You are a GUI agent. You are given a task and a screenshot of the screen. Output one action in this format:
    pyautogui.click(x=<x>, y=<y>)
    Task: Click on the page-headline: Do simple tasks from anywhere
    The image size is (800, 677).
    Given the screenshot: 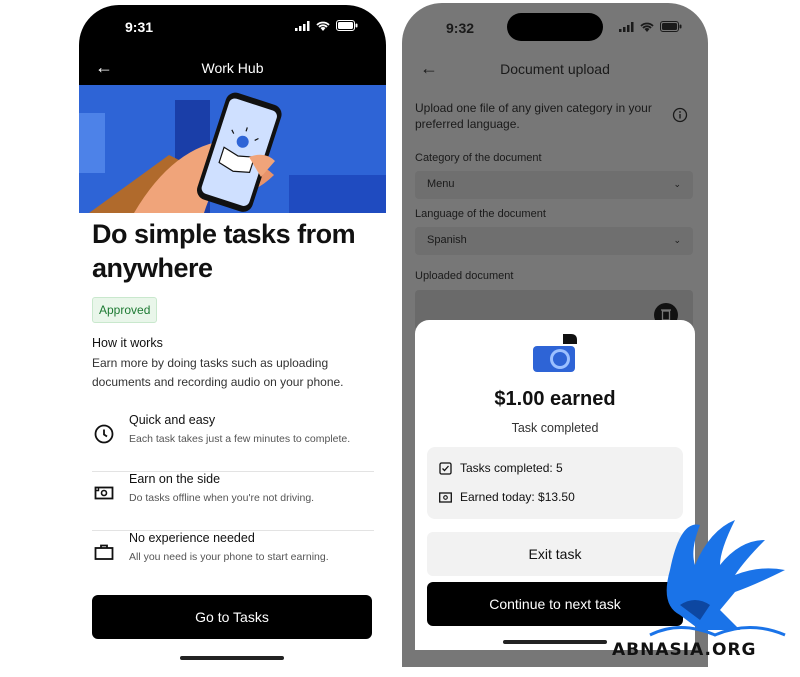 What is the action you would take?
    pyautogui.click(x=224, y=251)
    